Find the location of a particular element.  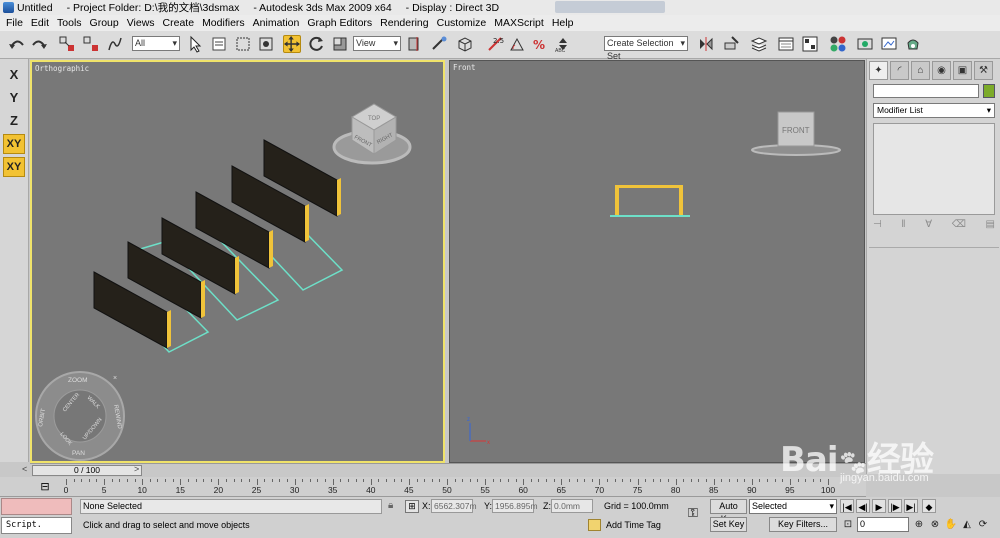

object-color-swatch is located at coordinates (989, 91).